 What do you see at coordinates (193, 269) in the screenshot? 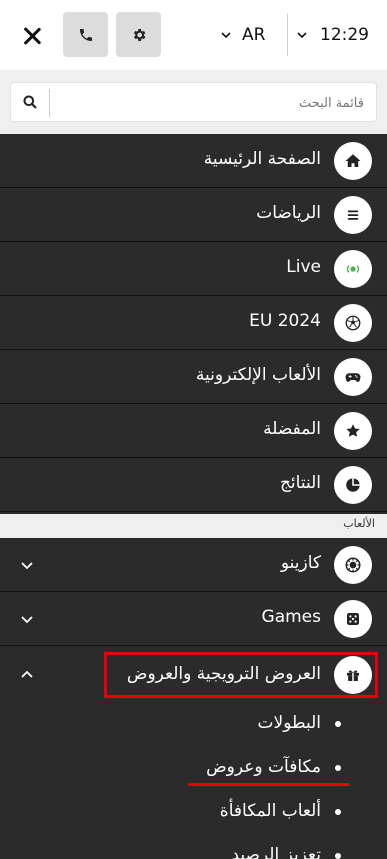
I see `menu-item-live: Live` at bounding box center [193, 269].